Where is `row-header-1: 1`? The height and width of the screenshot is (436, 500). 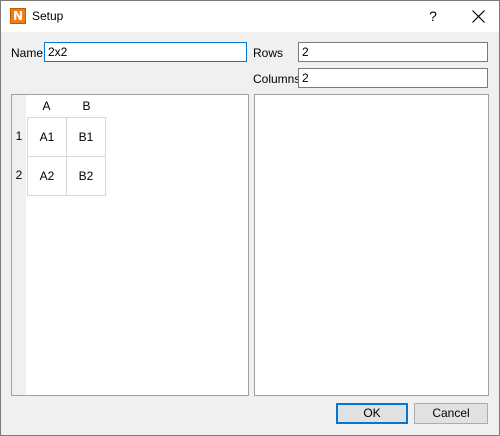 row-header-1: 1 is located at coordinates (19, 136).